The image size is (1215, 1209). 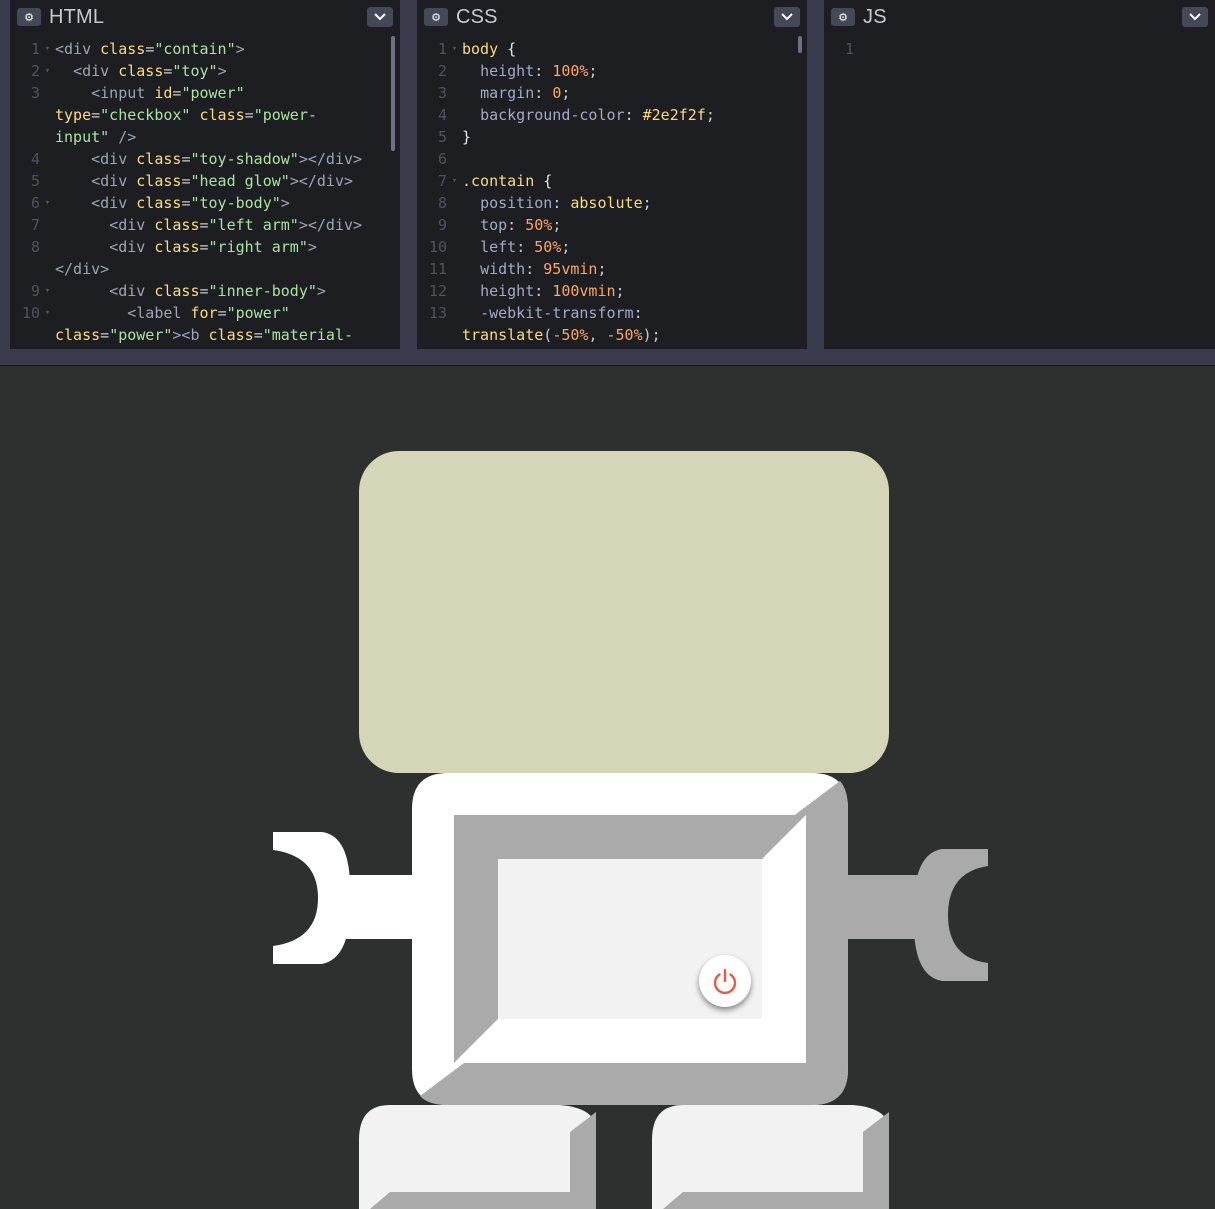 What do you see at coordinates (346, 898) in the screenshot?
I see `robot-left-arm` at bounding box center [346, 898].